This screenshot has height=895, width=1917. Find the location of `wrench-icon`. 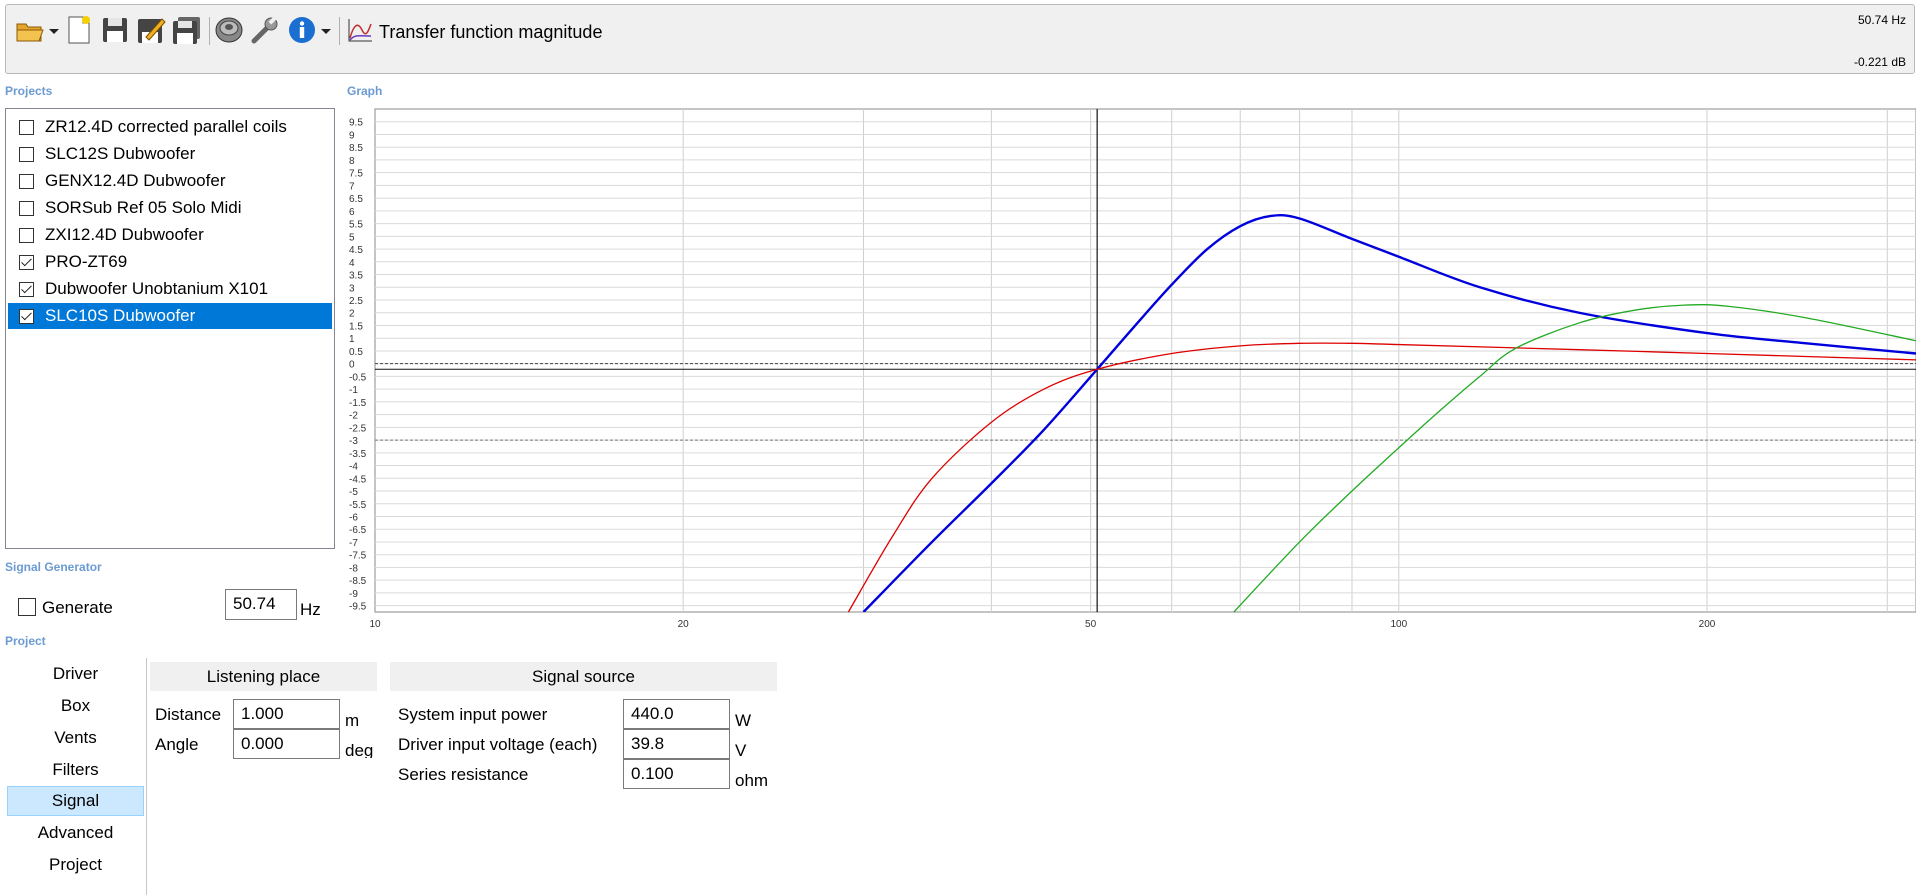

wrench-icon is located at coordinates (265, 30).